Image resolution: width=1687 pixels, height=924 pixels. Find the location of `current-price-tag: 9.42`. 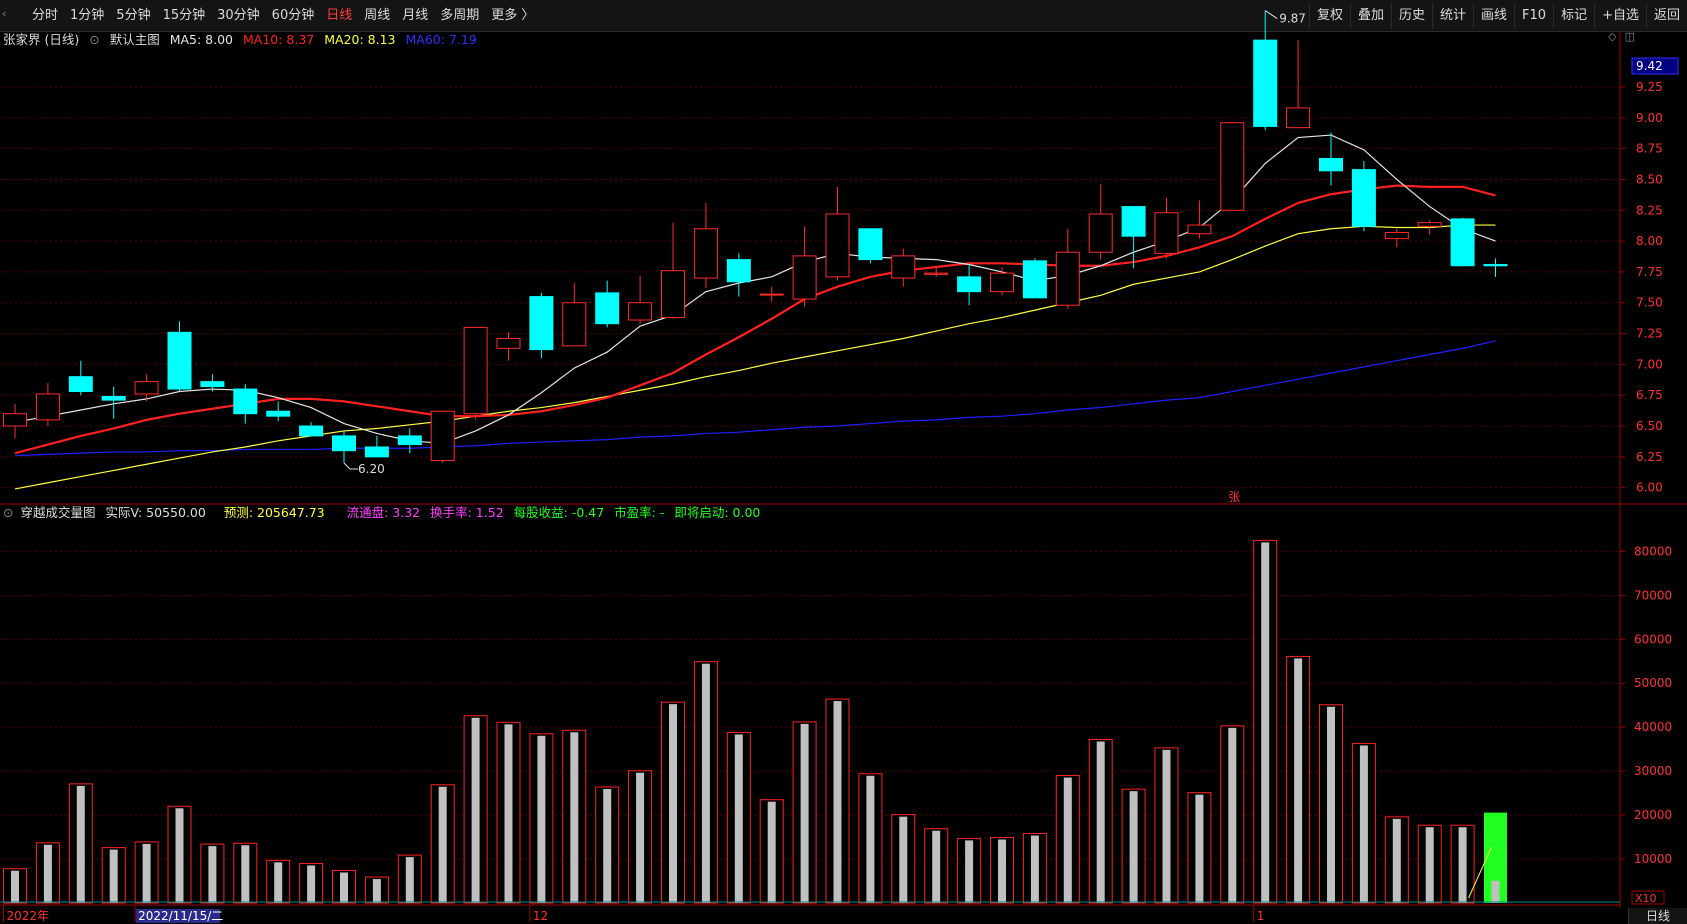

current-price-tag: 9.42 is located at coordinates (1649, 66).